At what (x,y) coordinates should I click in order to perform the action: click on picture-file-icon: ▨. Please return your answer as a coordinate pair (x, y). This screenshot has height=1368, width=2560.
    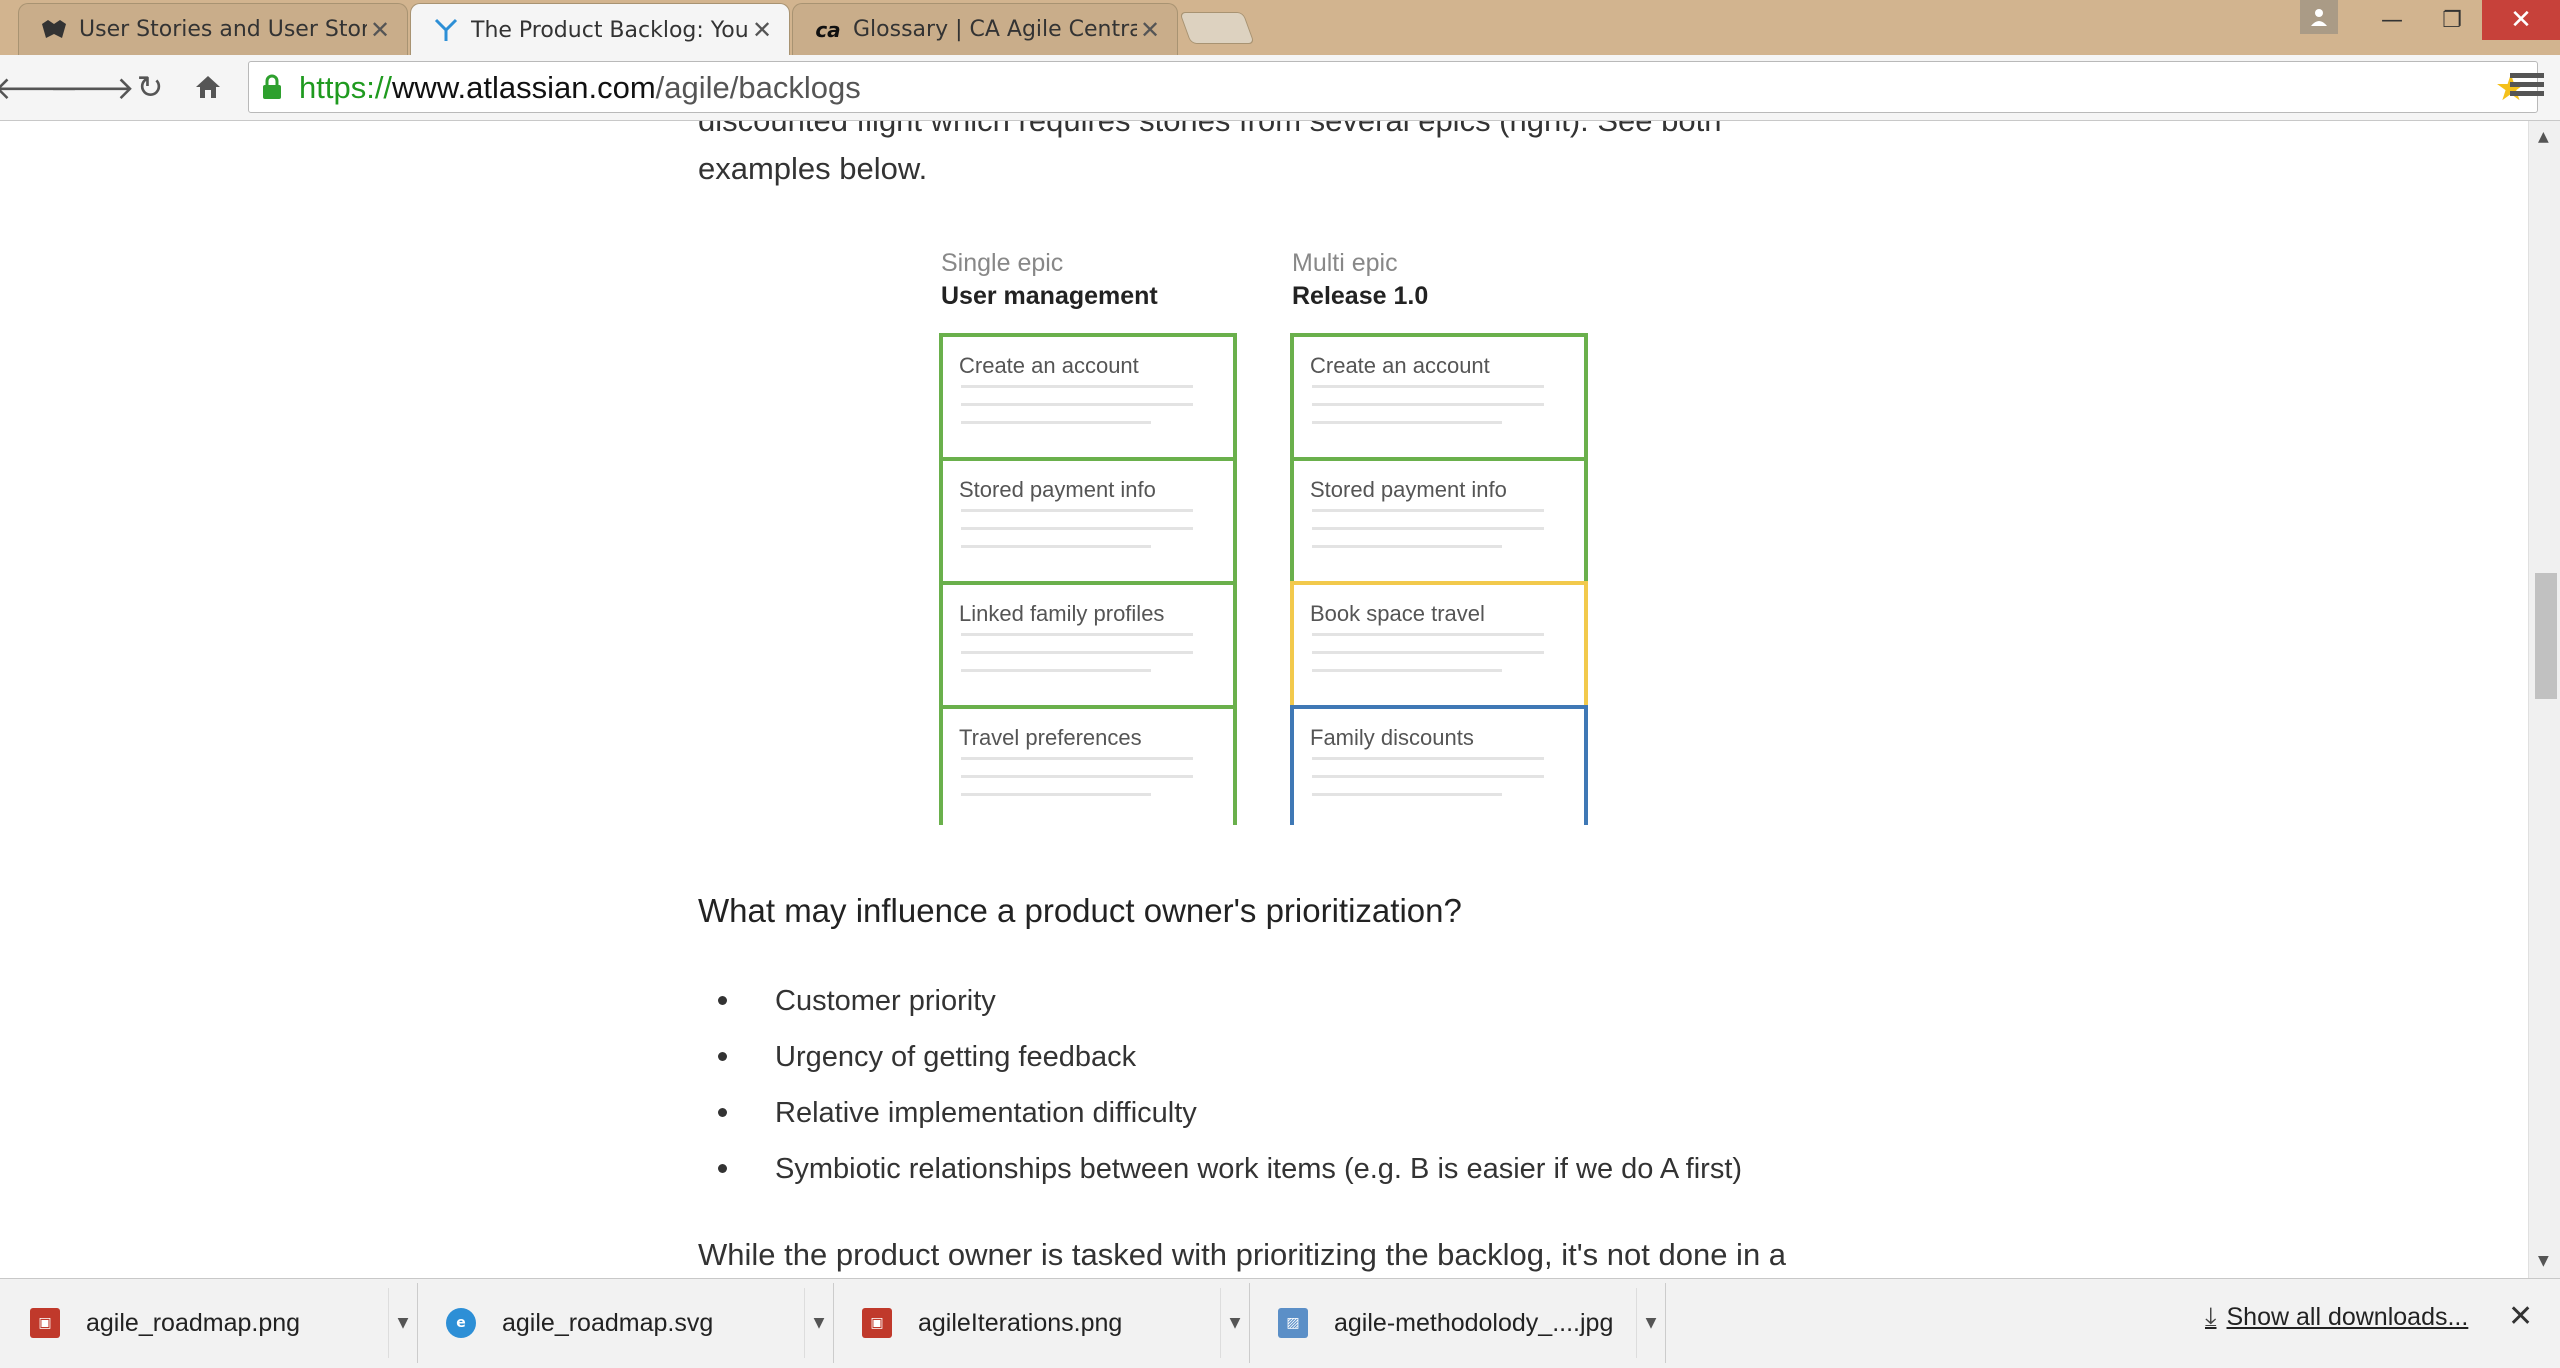
    Looking at the image, I should click on (1293, 1323).